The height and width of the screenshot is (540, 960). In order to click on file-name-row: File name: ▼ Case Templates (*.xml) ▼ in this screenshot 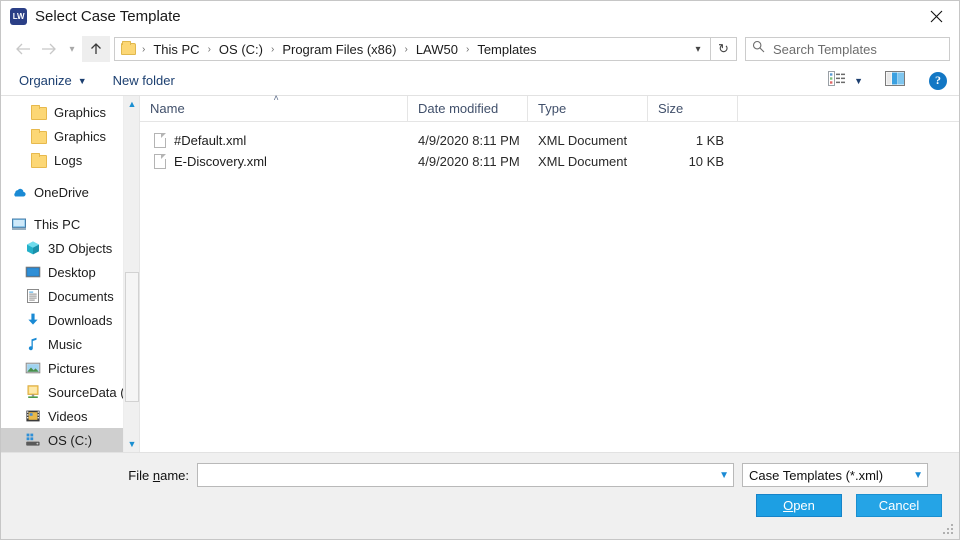, I will do `click(480, 475)`.